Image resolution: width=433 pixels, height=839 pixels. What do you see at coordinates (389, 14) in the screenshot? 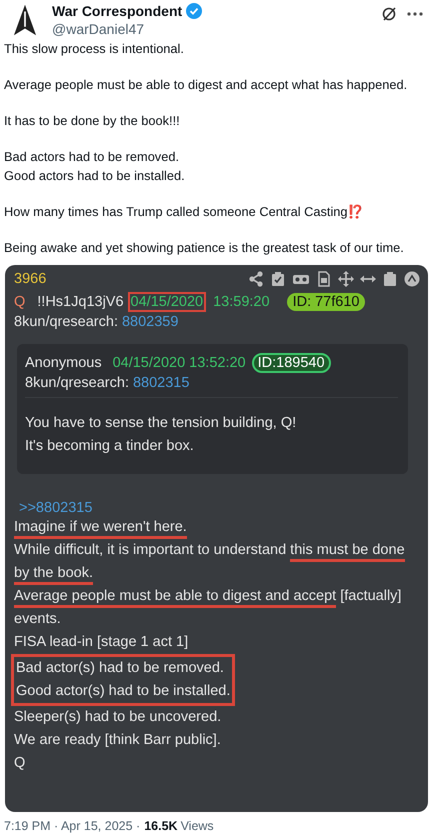
I see `slashed-circle-icon` at bounding box center [389, 14].